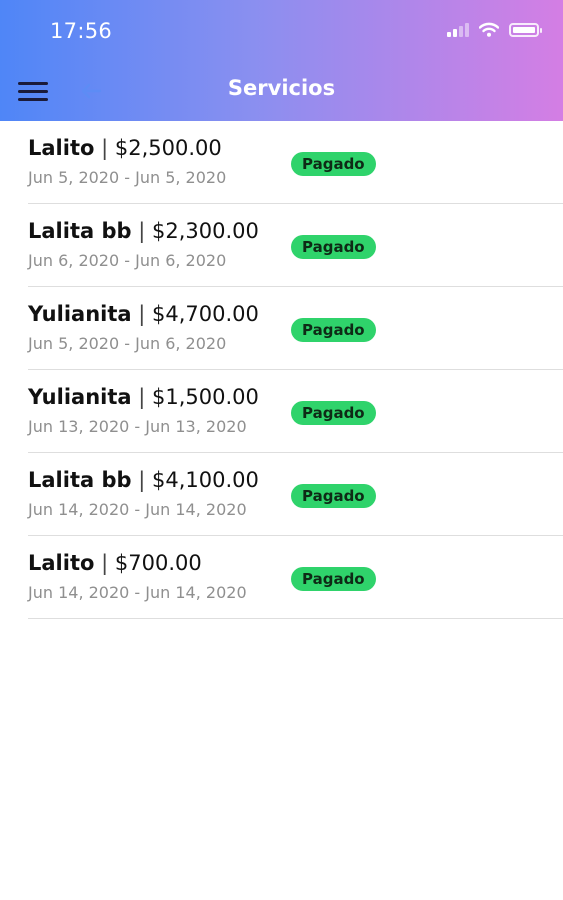 Image resolution: width=563 pixels, height=900 pixels. Describe the element at coordinates (33, 83) in the screenshot. I see `menu-icon` at that location.